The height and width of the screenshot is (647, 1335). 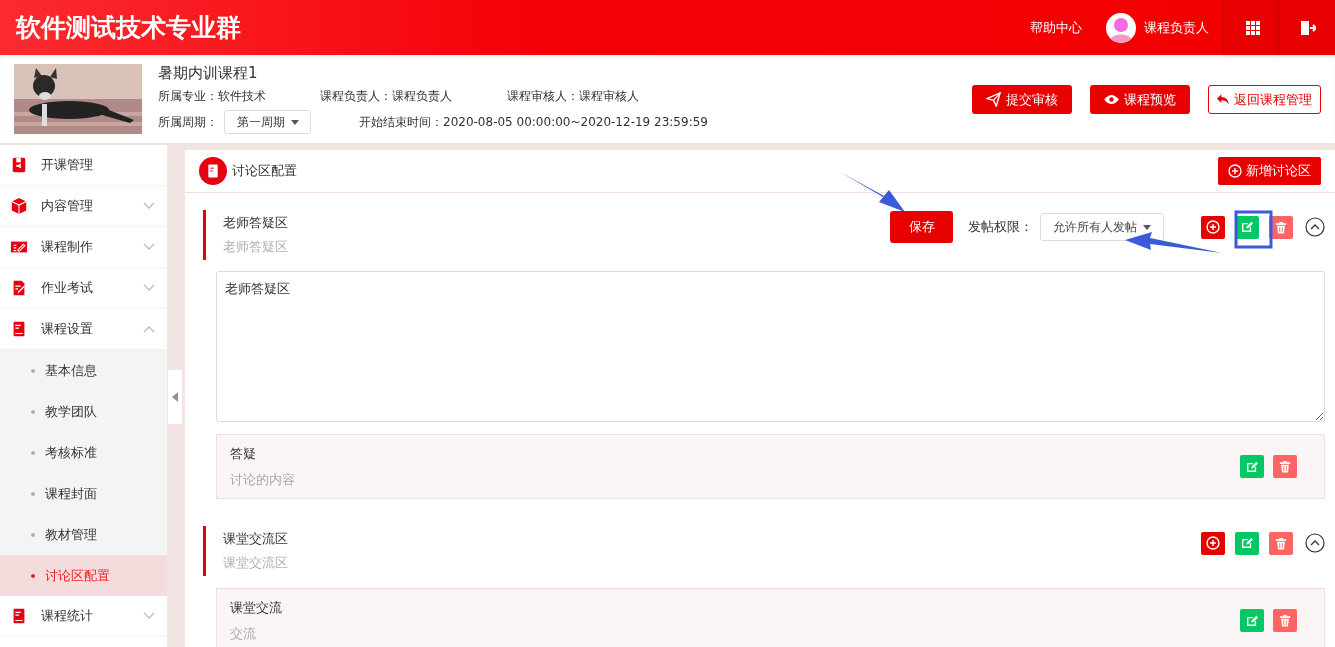 What do you see at coordinates (573, 96) in the screenshot?
I see `reviewer-text: 课程审核人：课程审核人` at bounding box center [573, 96].